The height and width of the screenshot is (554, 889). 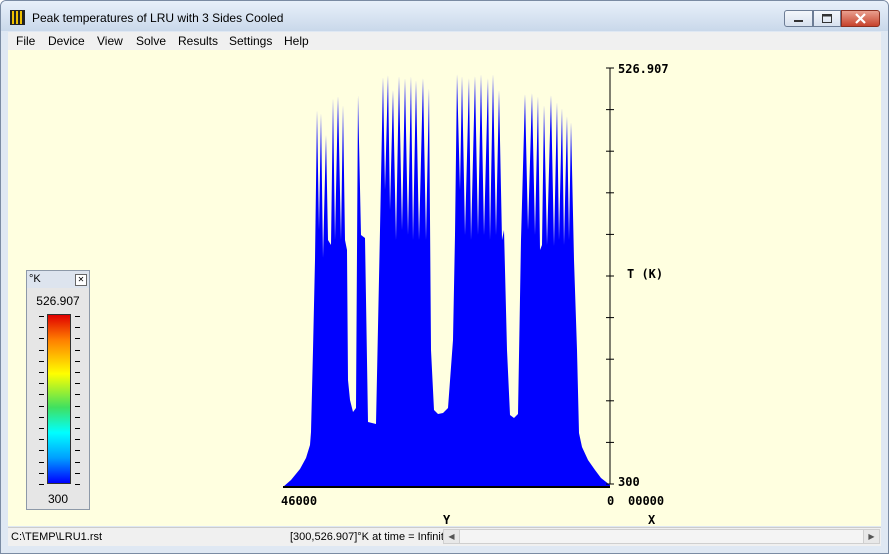 What do you see at coordinates (610, 501) in the screenshot?
I see `y-axis-end-label: 0` at bounding box center [610, 501].